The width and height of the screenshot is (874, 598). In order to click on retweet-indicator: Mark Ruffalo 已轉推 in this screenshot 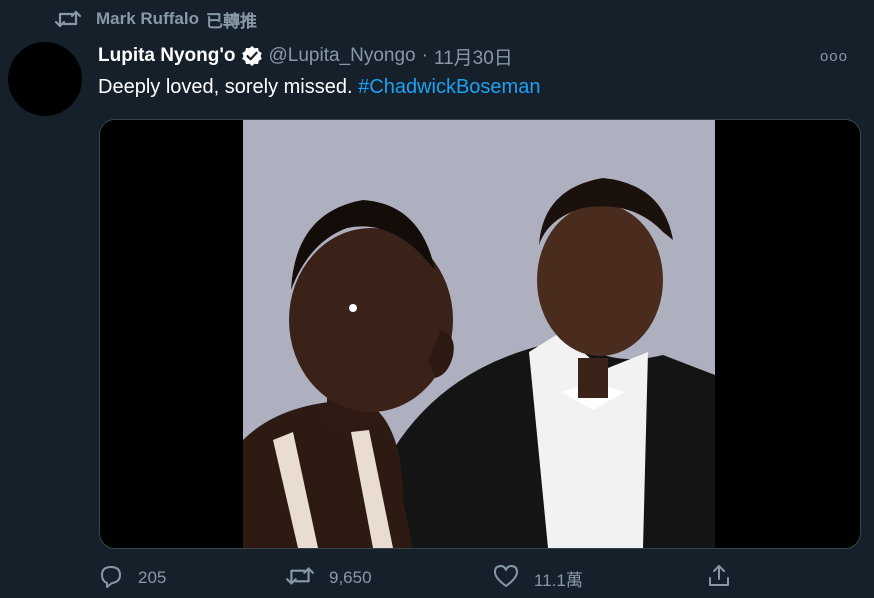, I will do `click(155, 19)`.